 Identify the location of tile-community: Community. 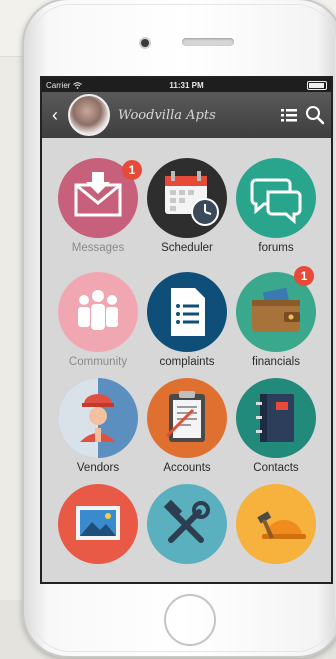
(98, 320).